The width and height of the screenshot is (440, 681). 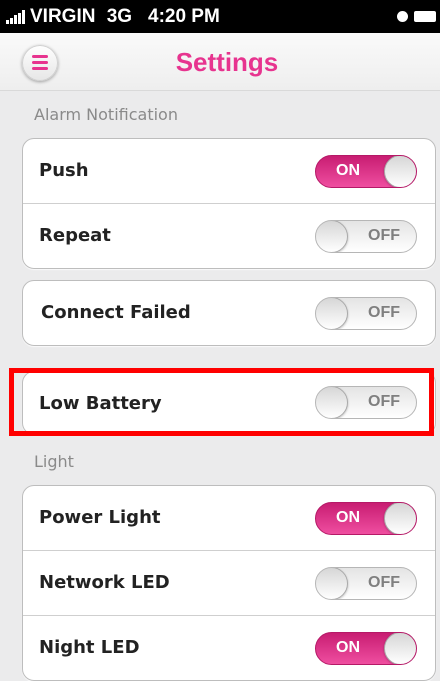 What do you see at coordinates (229, 518) in the screenshot?
I see `setting-row-power-light: Power Light ON` at bounding box center [229, 518].